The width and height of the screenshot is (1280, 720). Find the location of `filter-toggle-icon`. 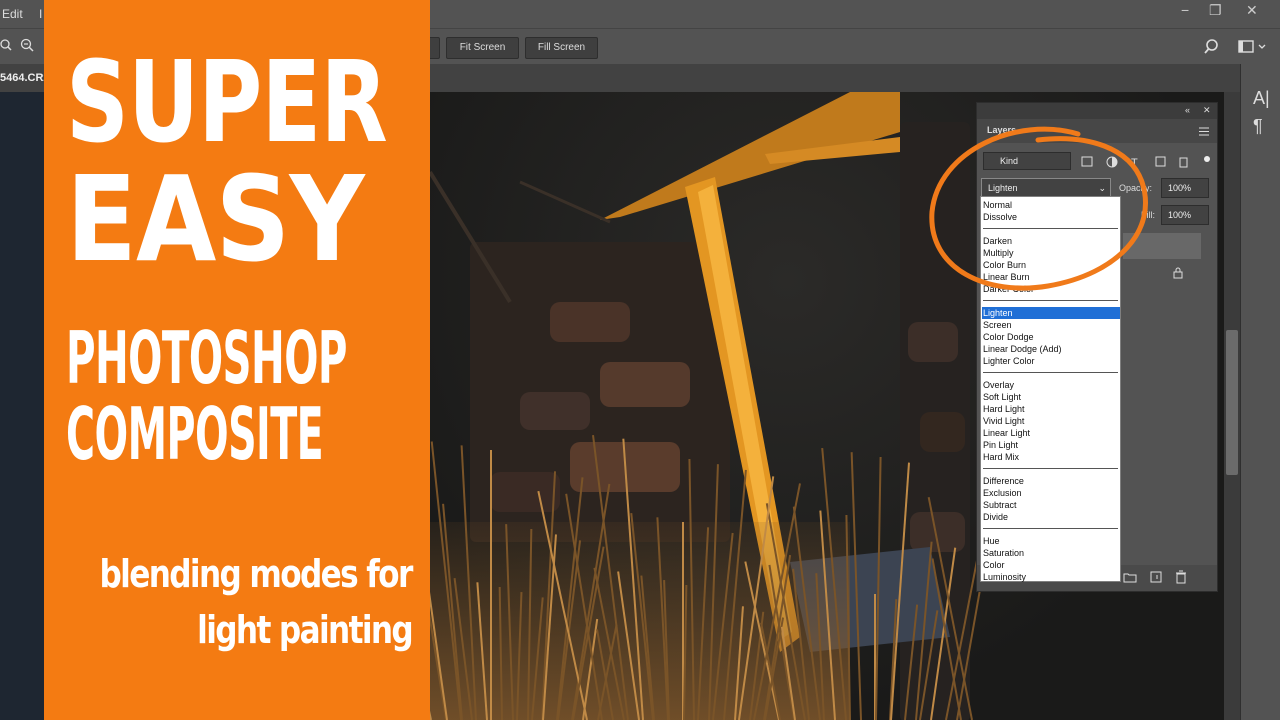

filter-toggle-icon is located at coordinates (1207, 159).